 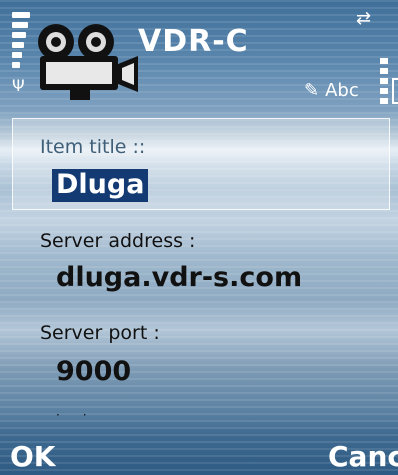 What do you see at coordinates (118, 241) in the screenshot?
I see `server-address-label: Server address :` at bounding box center [118, 241].